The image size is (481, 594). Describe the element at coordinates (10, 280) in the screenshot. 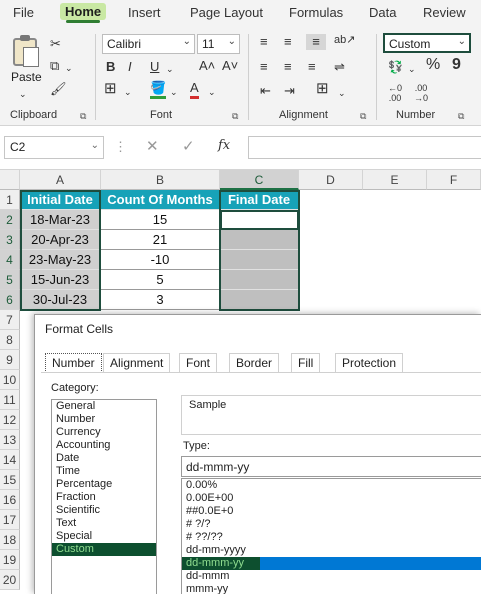

I see `row-header: 5` at that location.